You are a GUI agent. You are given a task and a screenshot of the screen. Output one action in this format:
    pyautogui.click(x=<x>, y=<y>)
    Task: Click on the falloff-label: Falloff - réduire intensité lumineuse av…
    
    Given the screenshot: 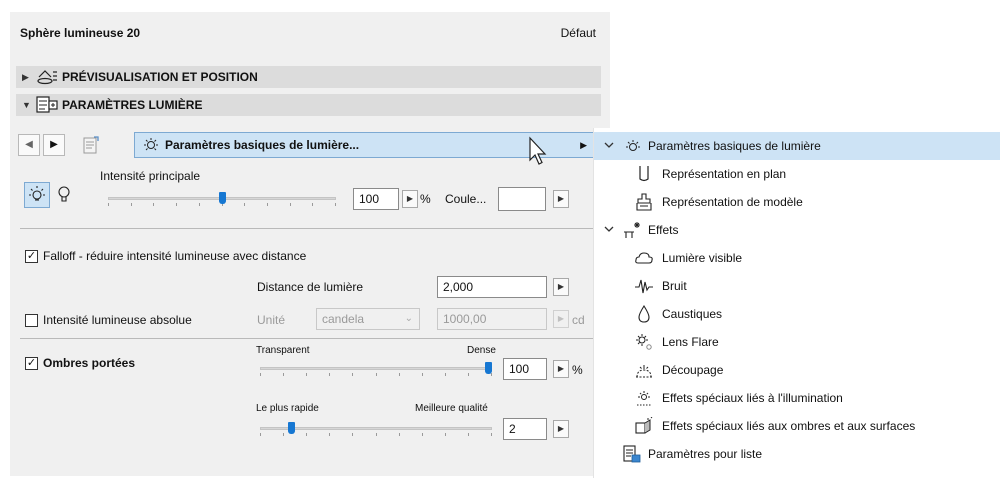 What is the action you would take?
    pyautogui.click(x=175, y=256)
    